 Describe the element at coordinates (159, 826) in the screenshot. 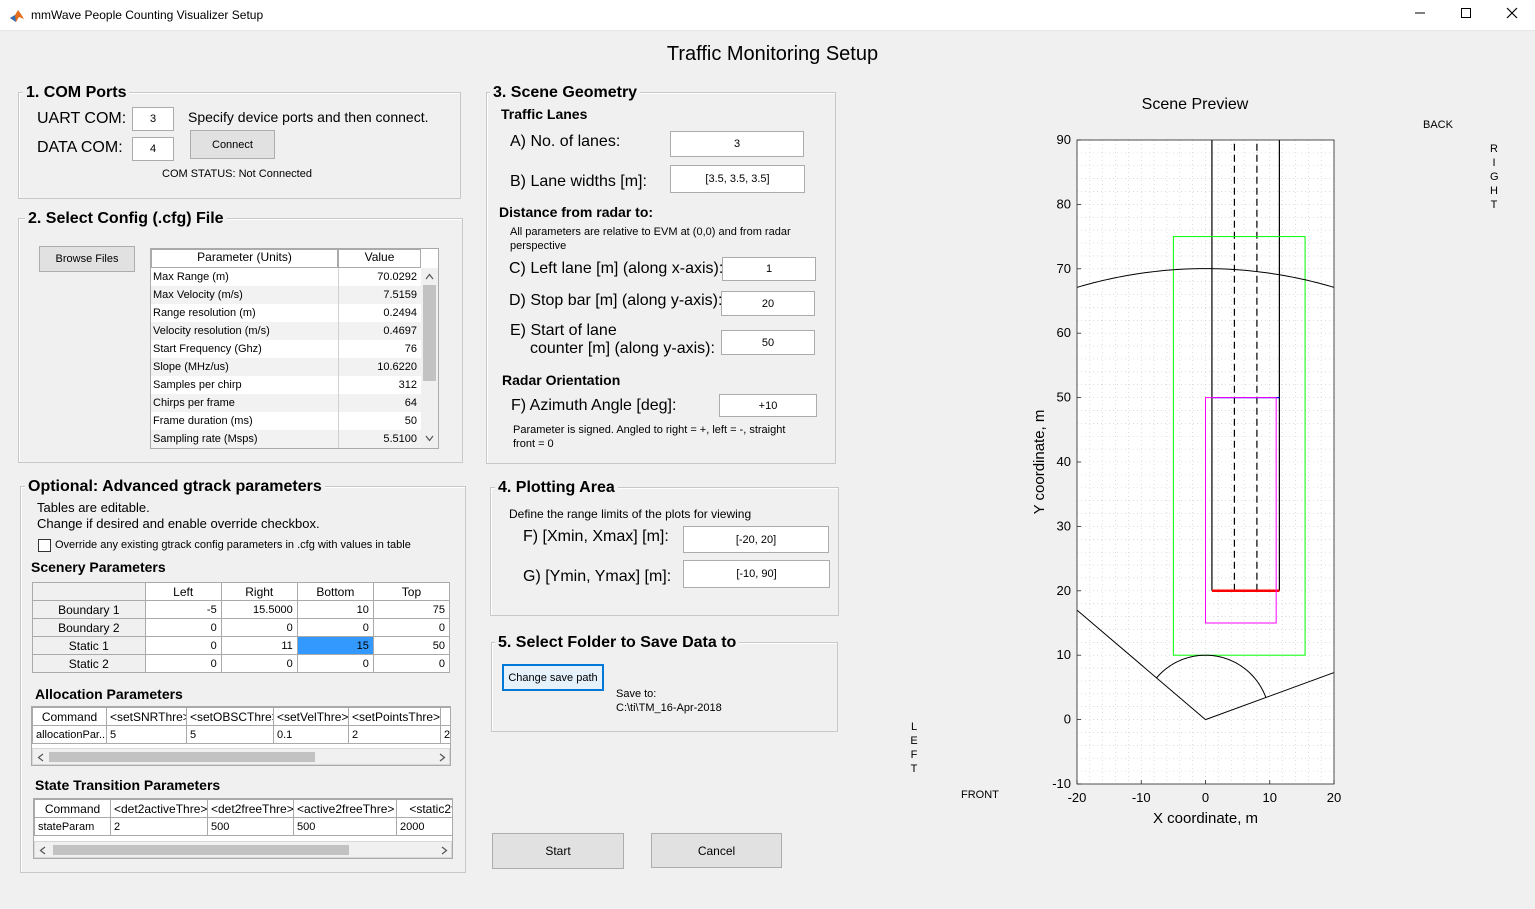

I see `state-cell: 2` at that location.